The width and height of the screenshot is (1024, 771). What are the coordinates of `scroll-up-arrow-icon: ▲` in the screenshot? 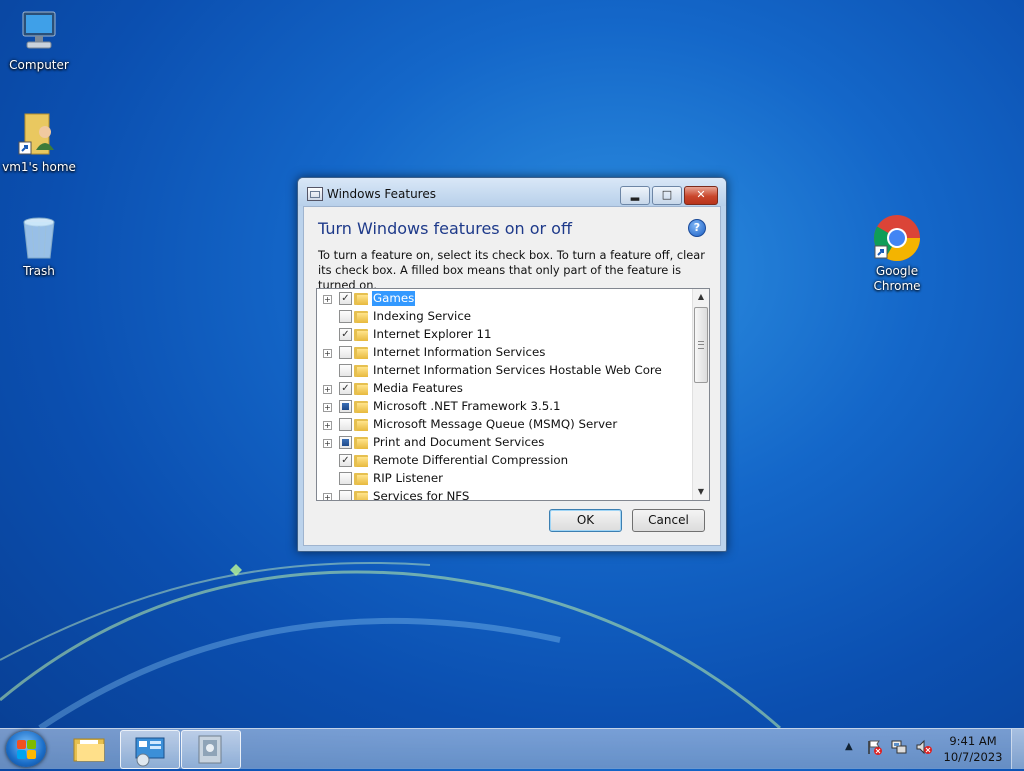 It's located at (701, 297).